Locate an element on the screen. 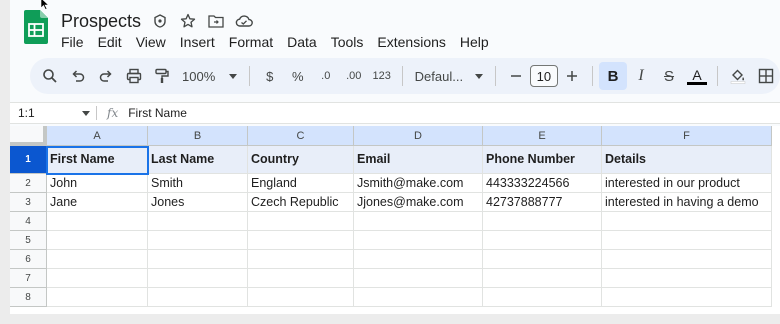 The image size is (780, 324). cell-f2: interested in our product is located at coordinates (687, 183).